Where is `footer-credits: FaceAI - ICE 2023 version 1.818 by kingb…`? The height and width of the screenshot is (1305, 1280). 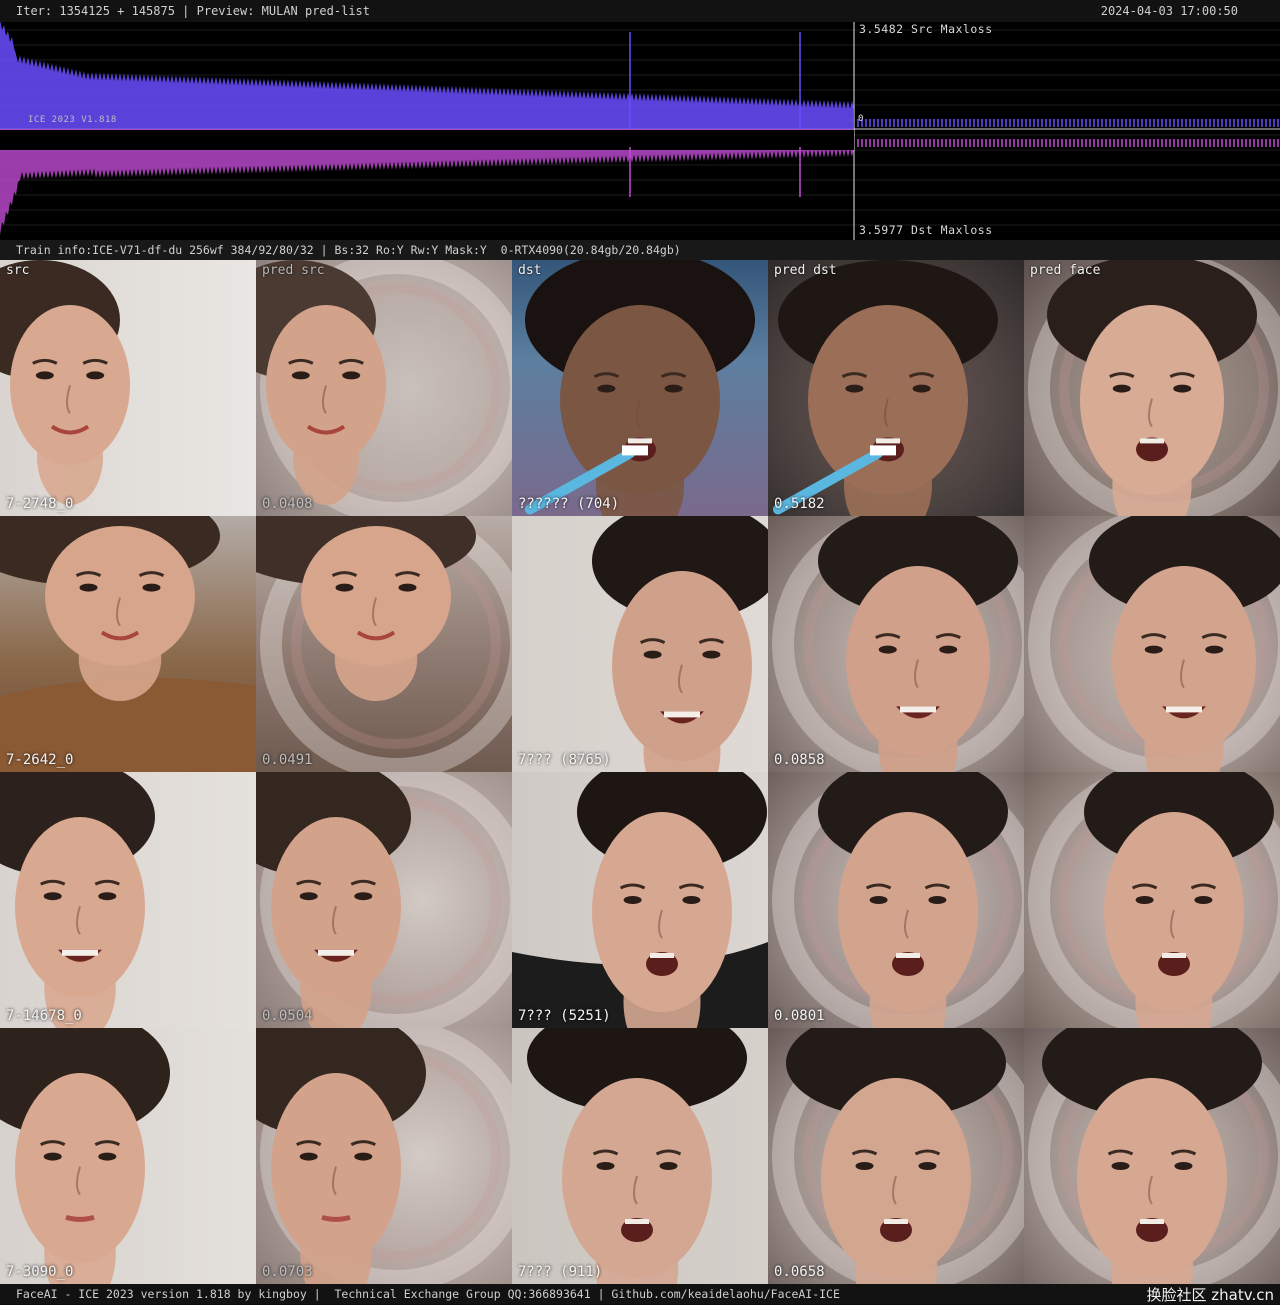 footer-credits: FaceAI - ICE 2023 version 1.818 by kingb… is located at coordinates (428, 1294).